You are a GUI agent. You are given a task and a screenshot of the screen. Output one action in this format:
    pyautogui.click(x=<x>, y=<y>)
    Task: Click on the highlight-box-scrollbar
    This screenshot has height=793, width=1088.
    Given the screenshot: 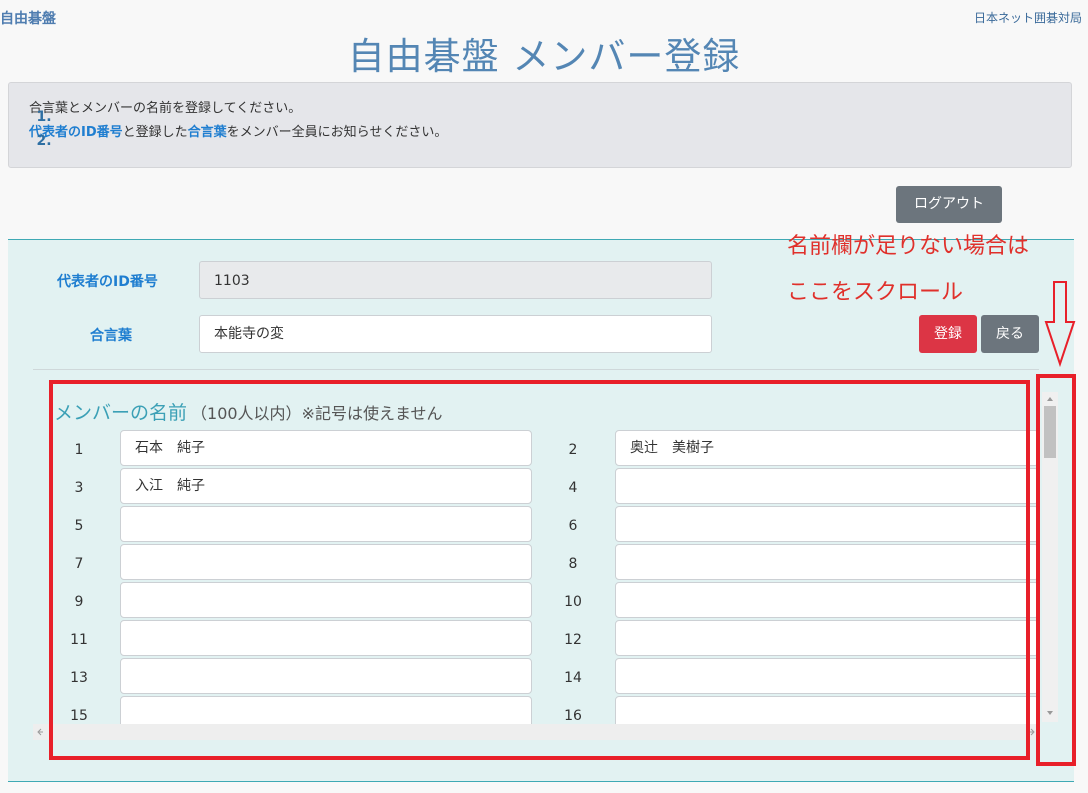 What is the action you would take?
    pyautogui.click(x=1056, y=570)
    